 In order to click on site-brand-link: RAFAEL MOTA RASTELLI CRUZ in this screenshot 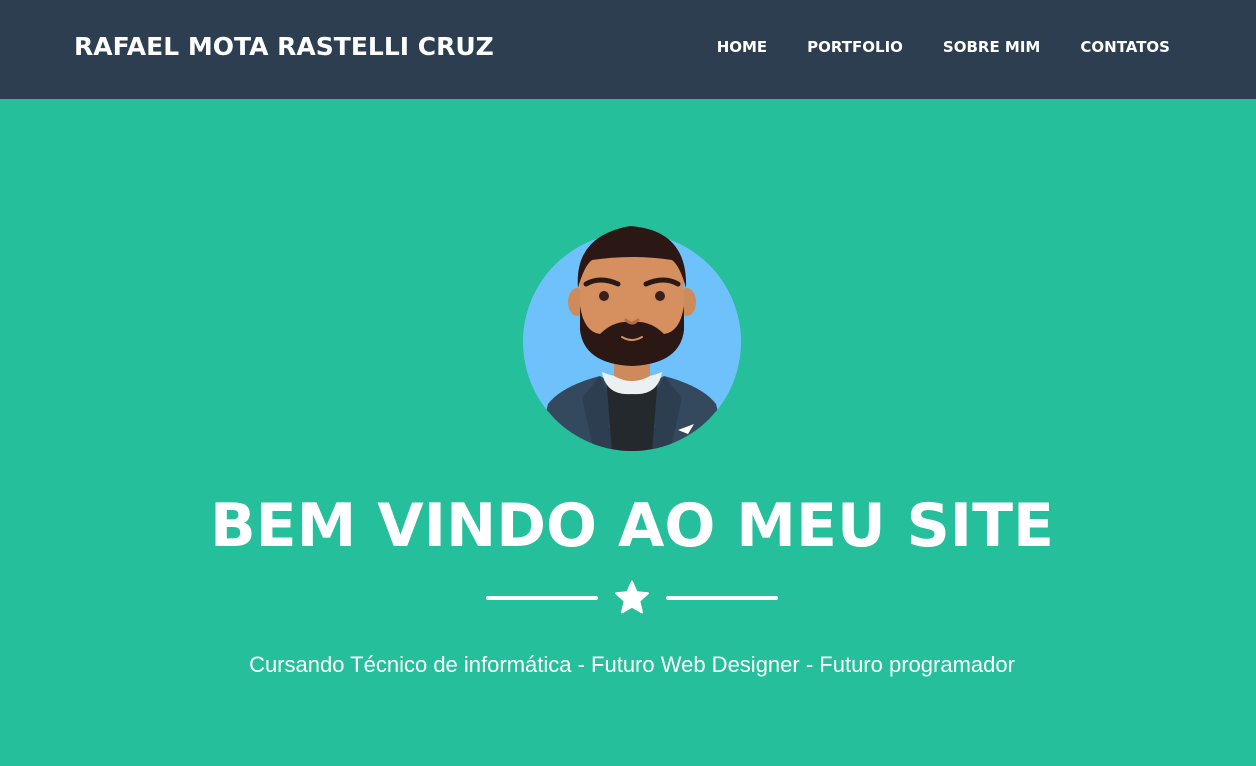, I will do `click(284, 47)`.